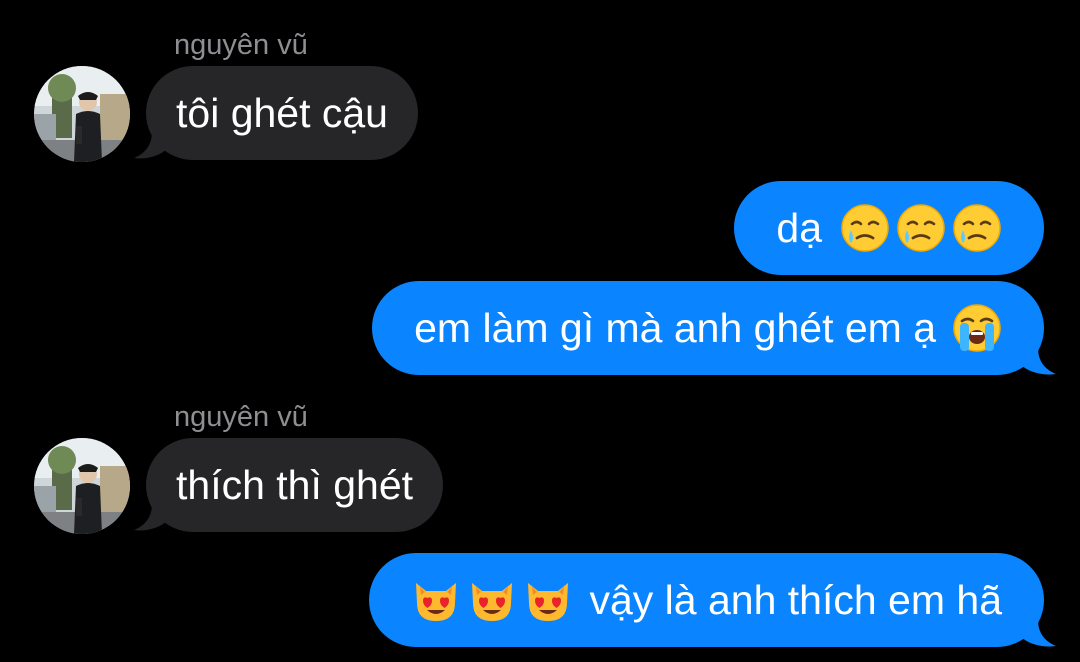 The image size is (1080, 662). Describe the element at coordinates (675, 327) in the screenshot. I see `message-text: em làm gì mà anh ghét em ạ` at that location.